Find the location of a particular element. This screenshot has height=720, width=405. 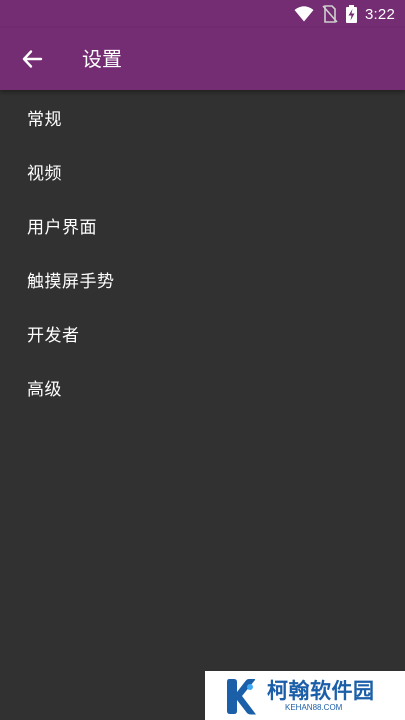

no-sim-icon is located at coordinates (330, 14).